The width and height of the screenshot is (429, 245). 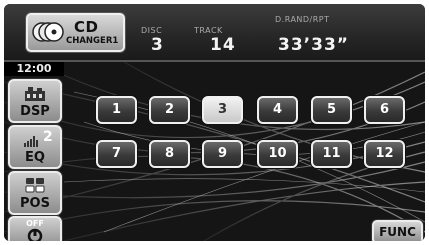 What do you see at coordinates (331, 110) in the screenshot?
I see `preset-button-5: 5` at bounding box center [331, 110].